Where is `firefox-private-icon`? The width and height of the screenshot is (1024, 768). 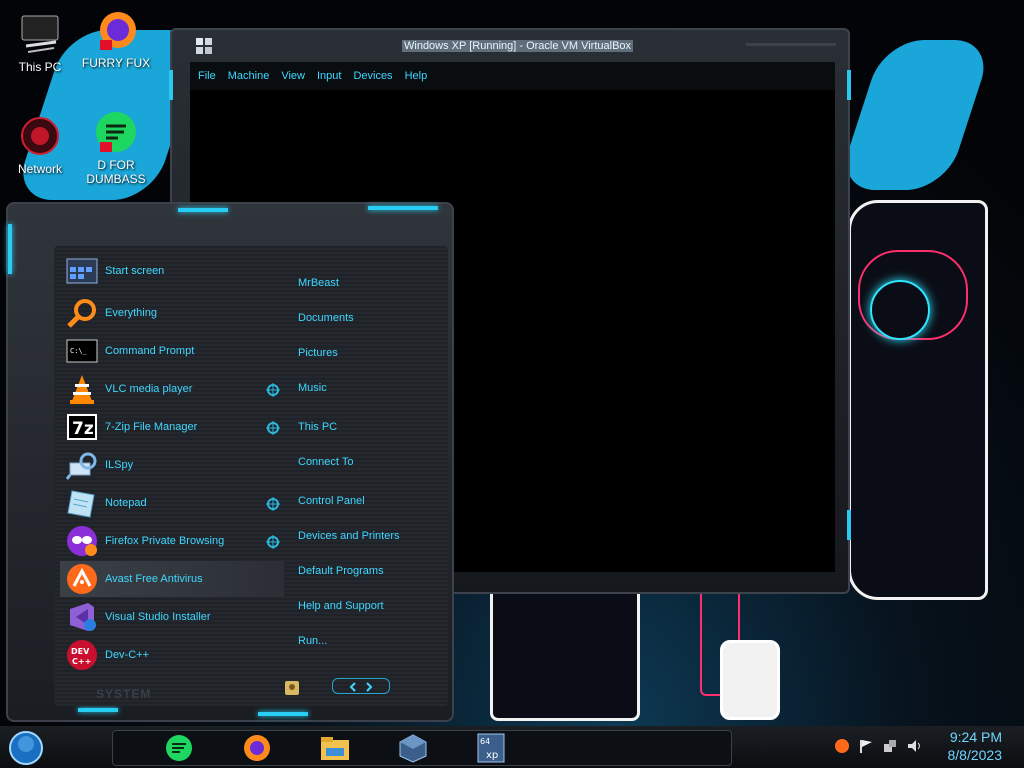
firefox-private-icon is located at coordinates (82, 541).